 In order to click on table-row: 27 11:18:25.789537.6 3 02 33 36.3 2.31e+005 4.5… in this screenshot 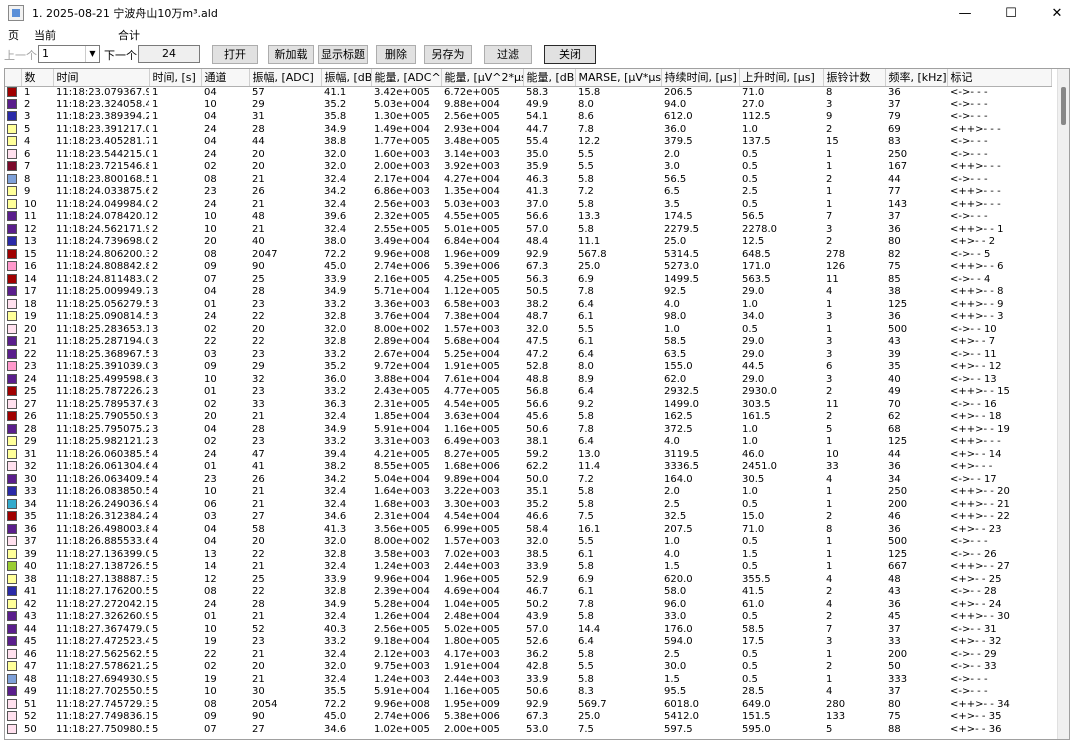, I will do `click(528, 405)`.